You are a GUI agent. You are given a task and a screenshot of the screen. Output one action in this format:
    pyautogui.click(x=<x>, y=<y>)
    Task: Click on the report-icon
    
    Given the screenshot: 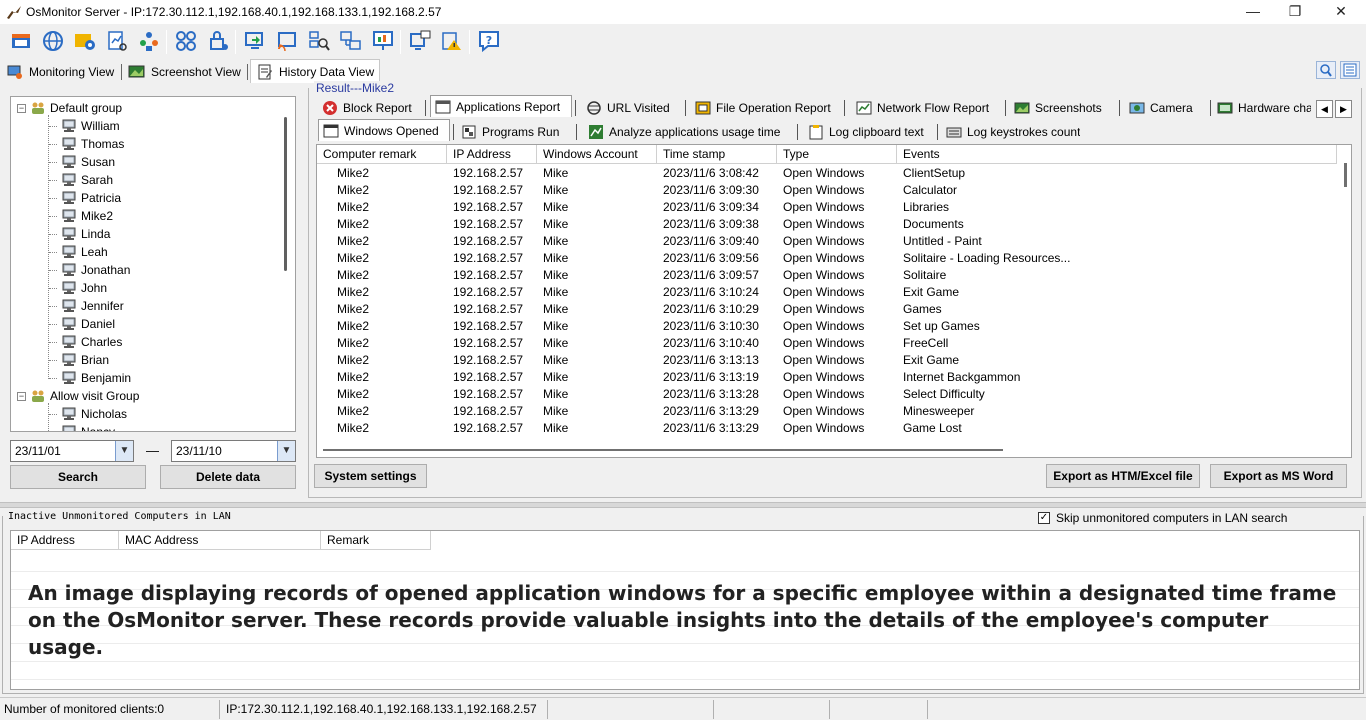 What is the action you would take?
    pyautogui.click(x=117, y=41)
    